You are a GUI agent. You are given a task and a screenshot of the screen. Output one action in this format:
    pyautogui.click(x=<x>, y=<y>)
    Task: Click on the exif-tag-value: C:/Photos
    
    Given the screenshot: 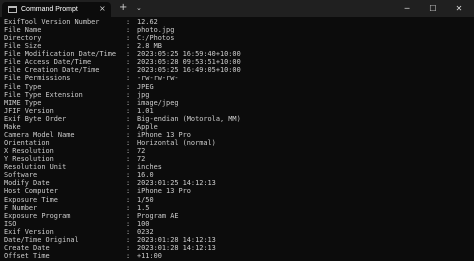 What is the action you would take?
    pyautogui.click(x=156, y=38)
    